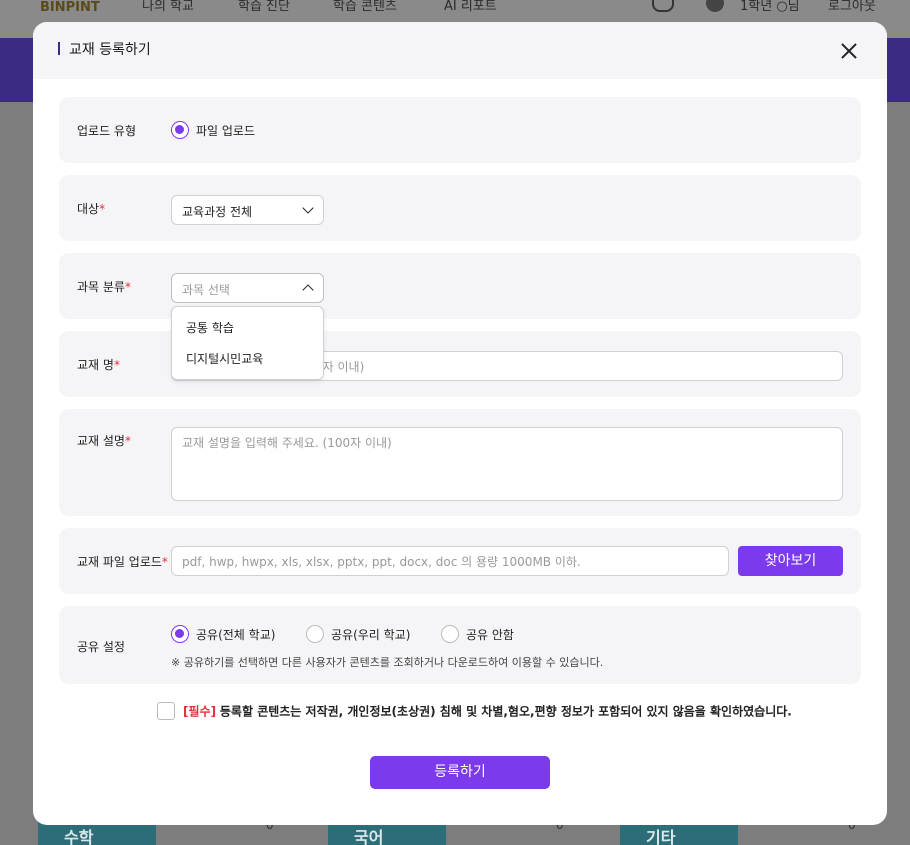 This screenshot has width=910, height=845. Describe the element at coordinates (849, 51) in the screenshot. I see `close-icon` at that location.